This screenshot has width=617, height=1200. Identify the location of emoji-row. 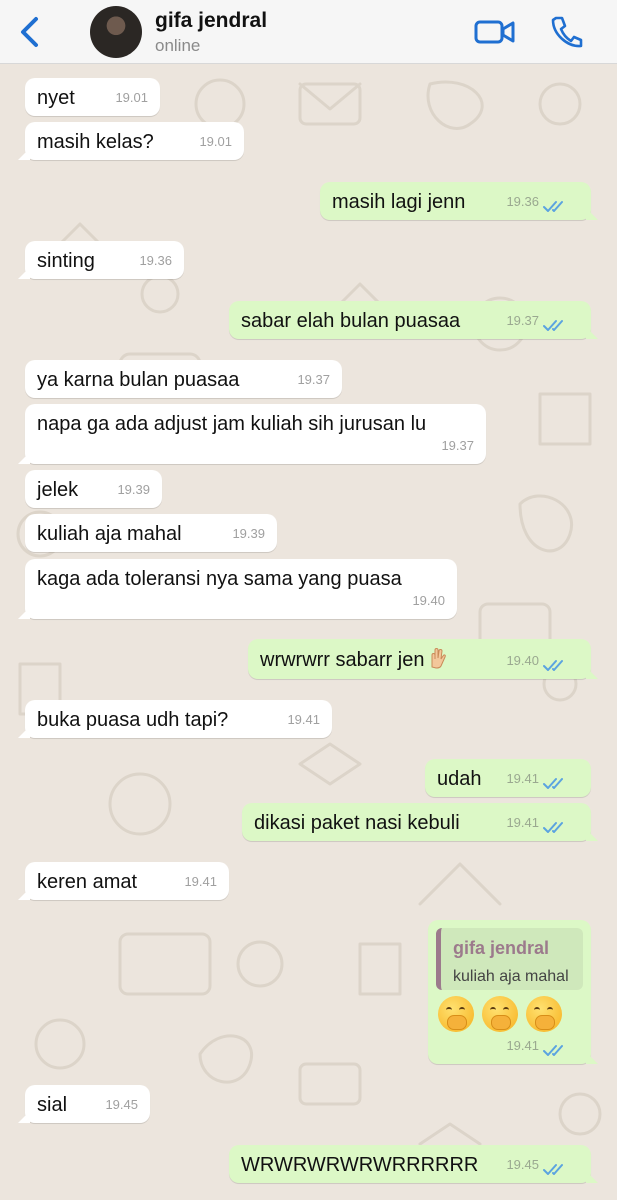
(504, 1017).